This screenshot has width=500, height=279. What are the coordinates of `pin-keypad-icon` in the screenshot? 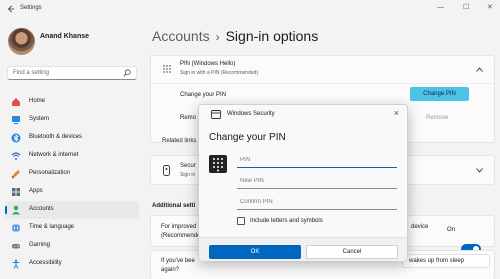 It's located at (218, 164).